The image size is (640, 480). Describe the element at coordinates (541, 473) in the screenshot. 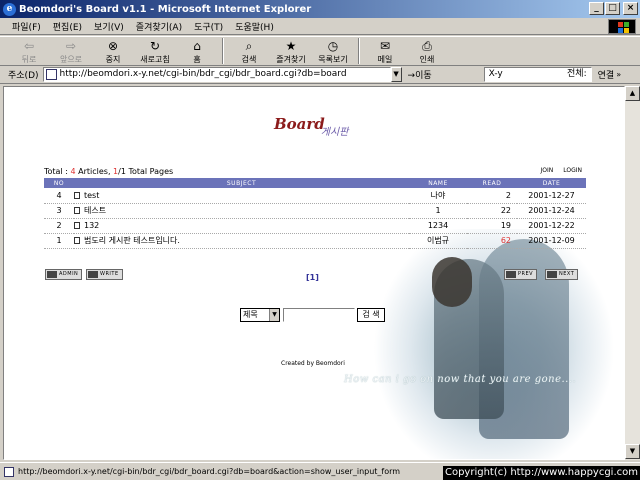

I see `copyright-notice: Copyright(c) http://www.happycgi.com` at that location.